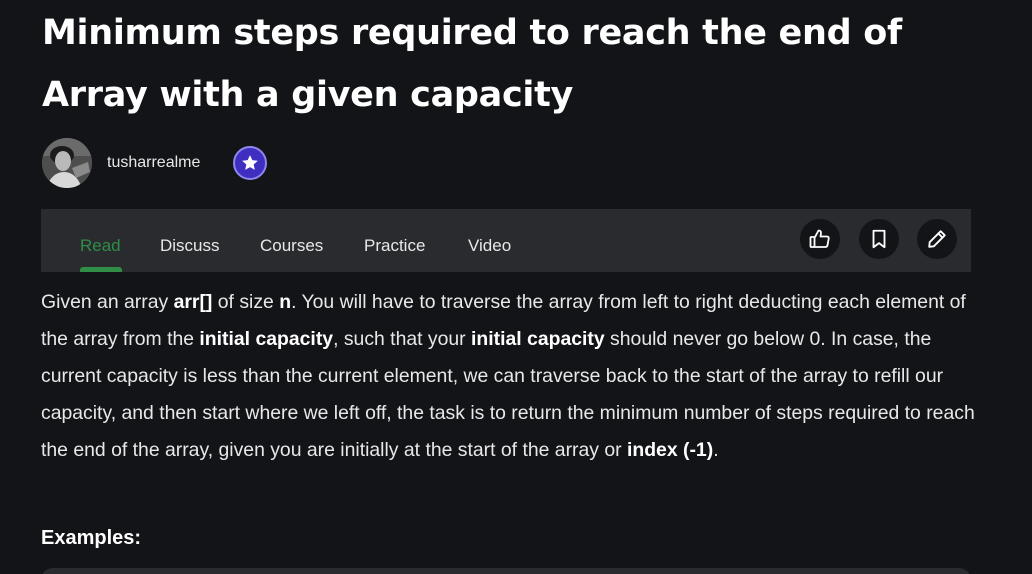 The height and width of the screenshot is (574, 1032). I want to click on avatar-image, so click(67, 163).